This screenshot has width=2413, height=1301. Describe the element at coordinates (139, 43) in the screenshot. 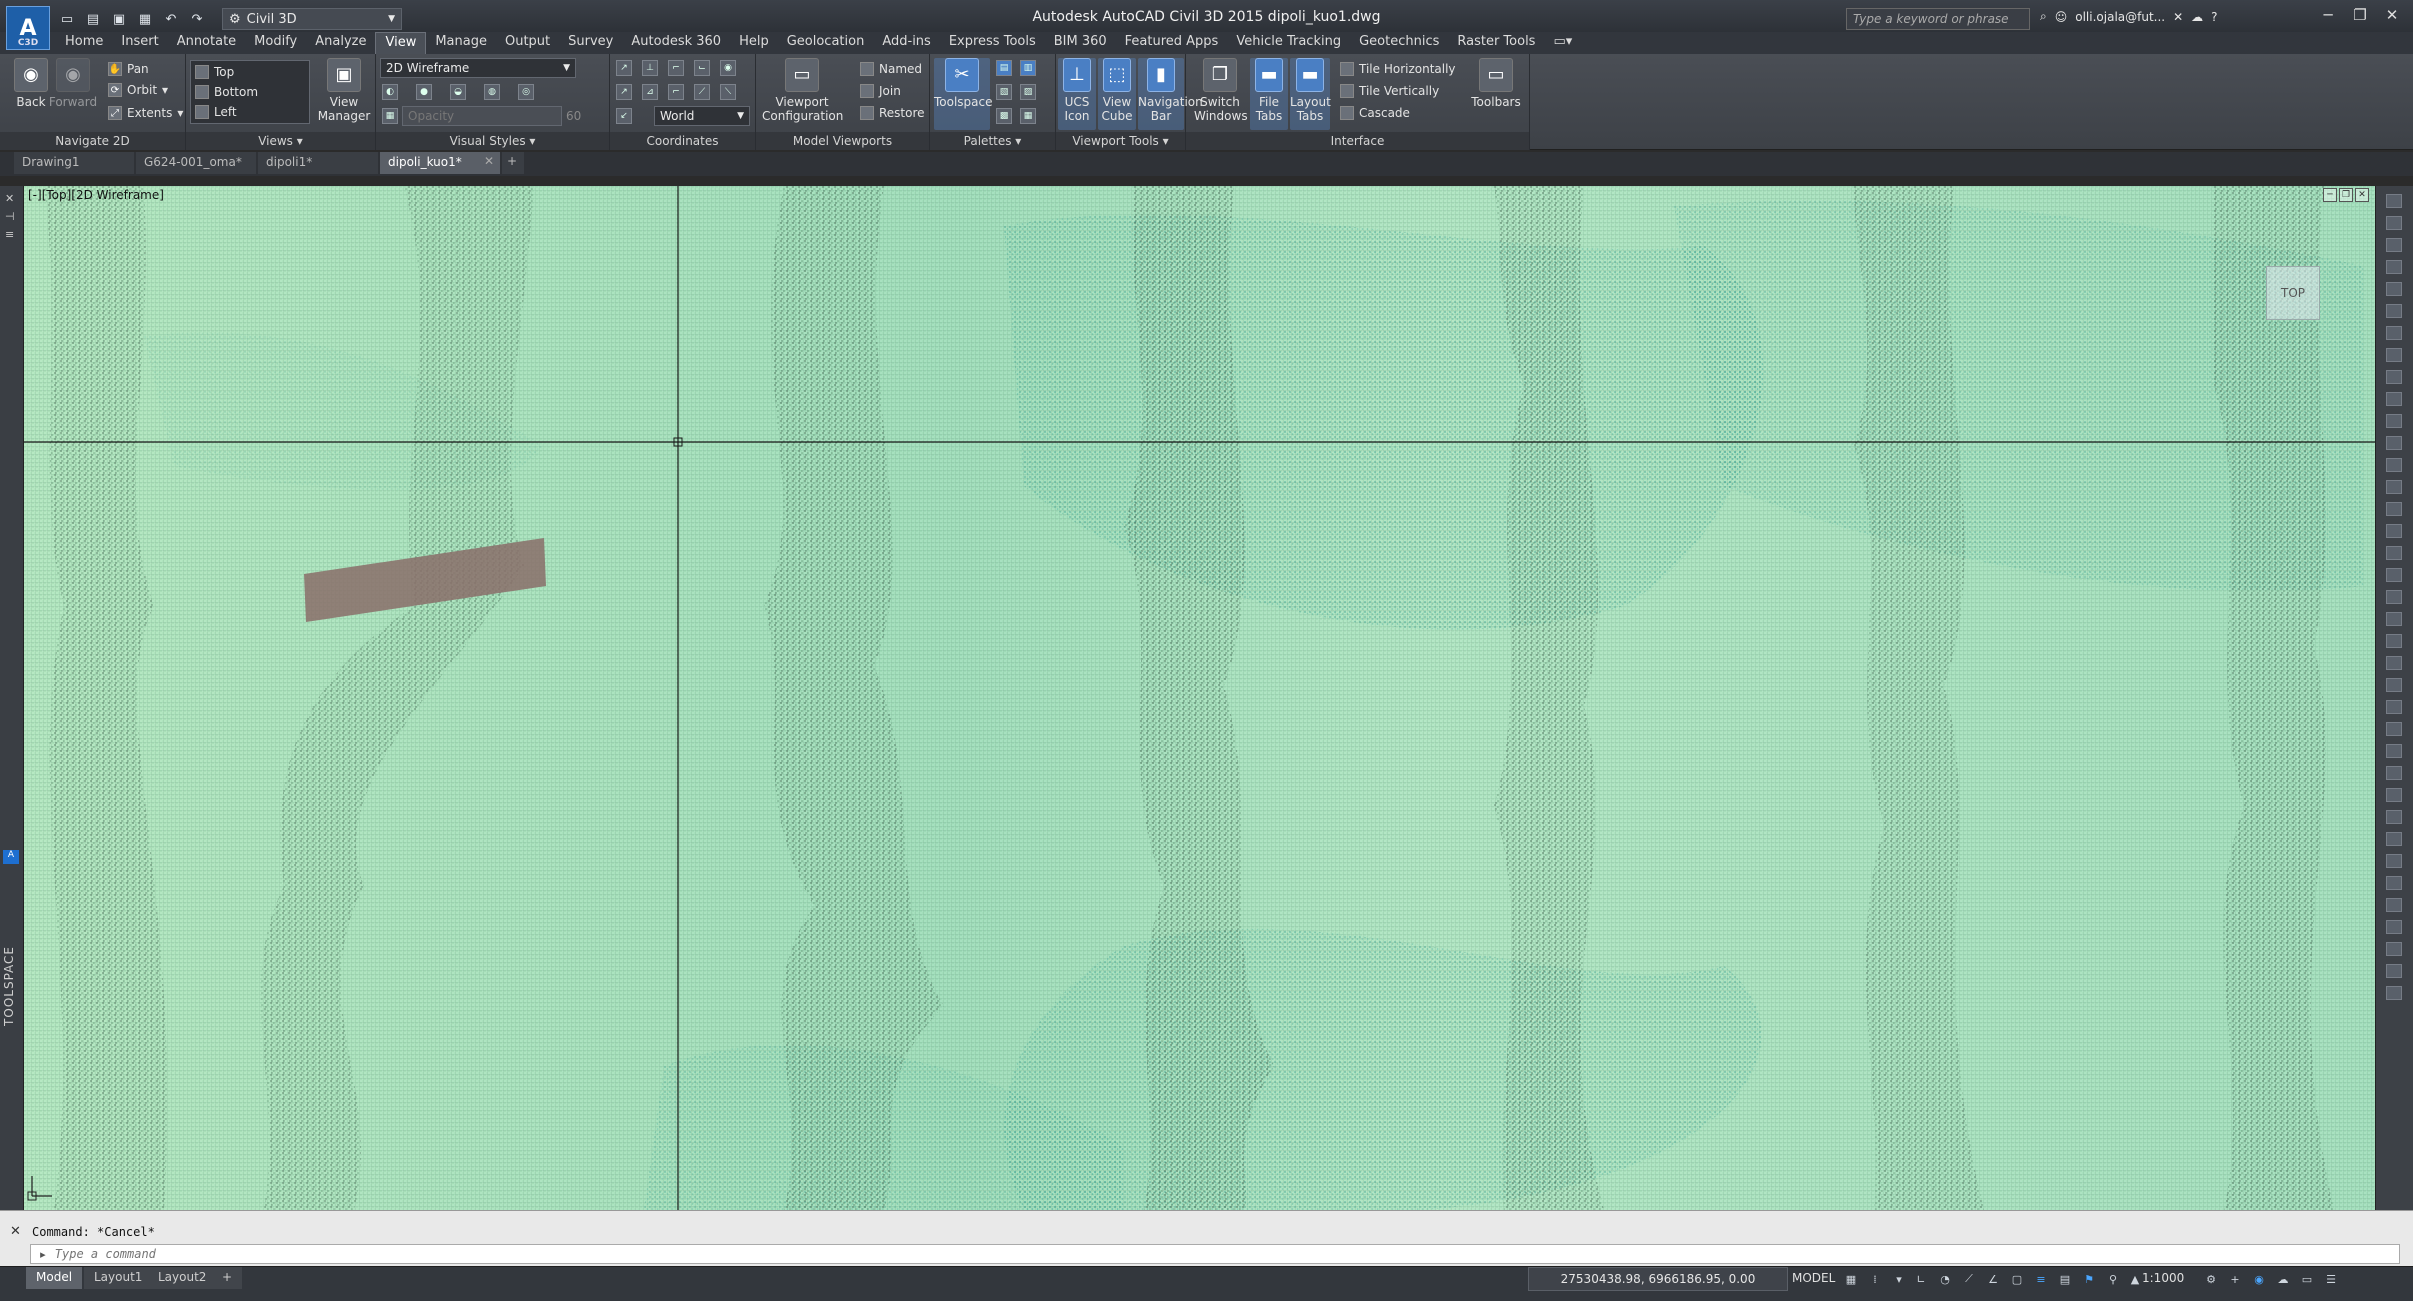

I see `tab-insert: Insert` at that location.